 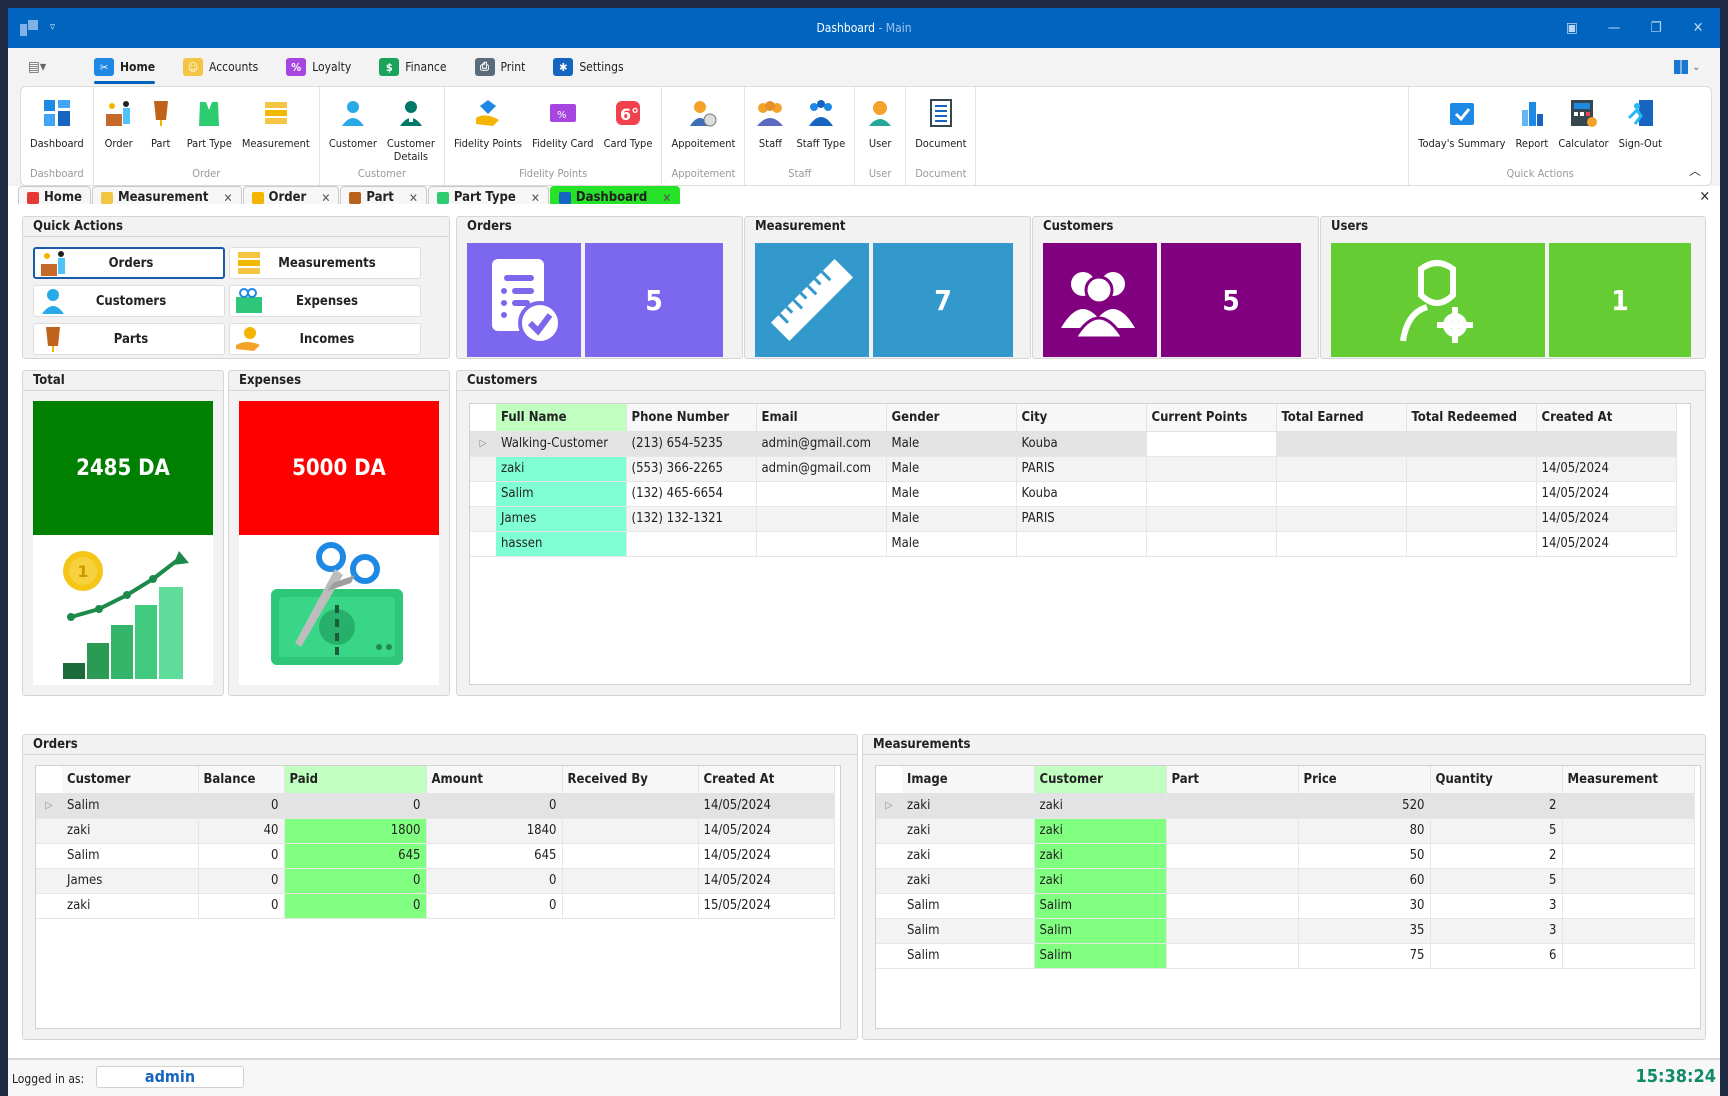 What do you see at coordinates (1461, 130) in the screenshot?
I see `ribbon-button-today-s-summary: Today's Summary` at bounding box center [1461, 130].